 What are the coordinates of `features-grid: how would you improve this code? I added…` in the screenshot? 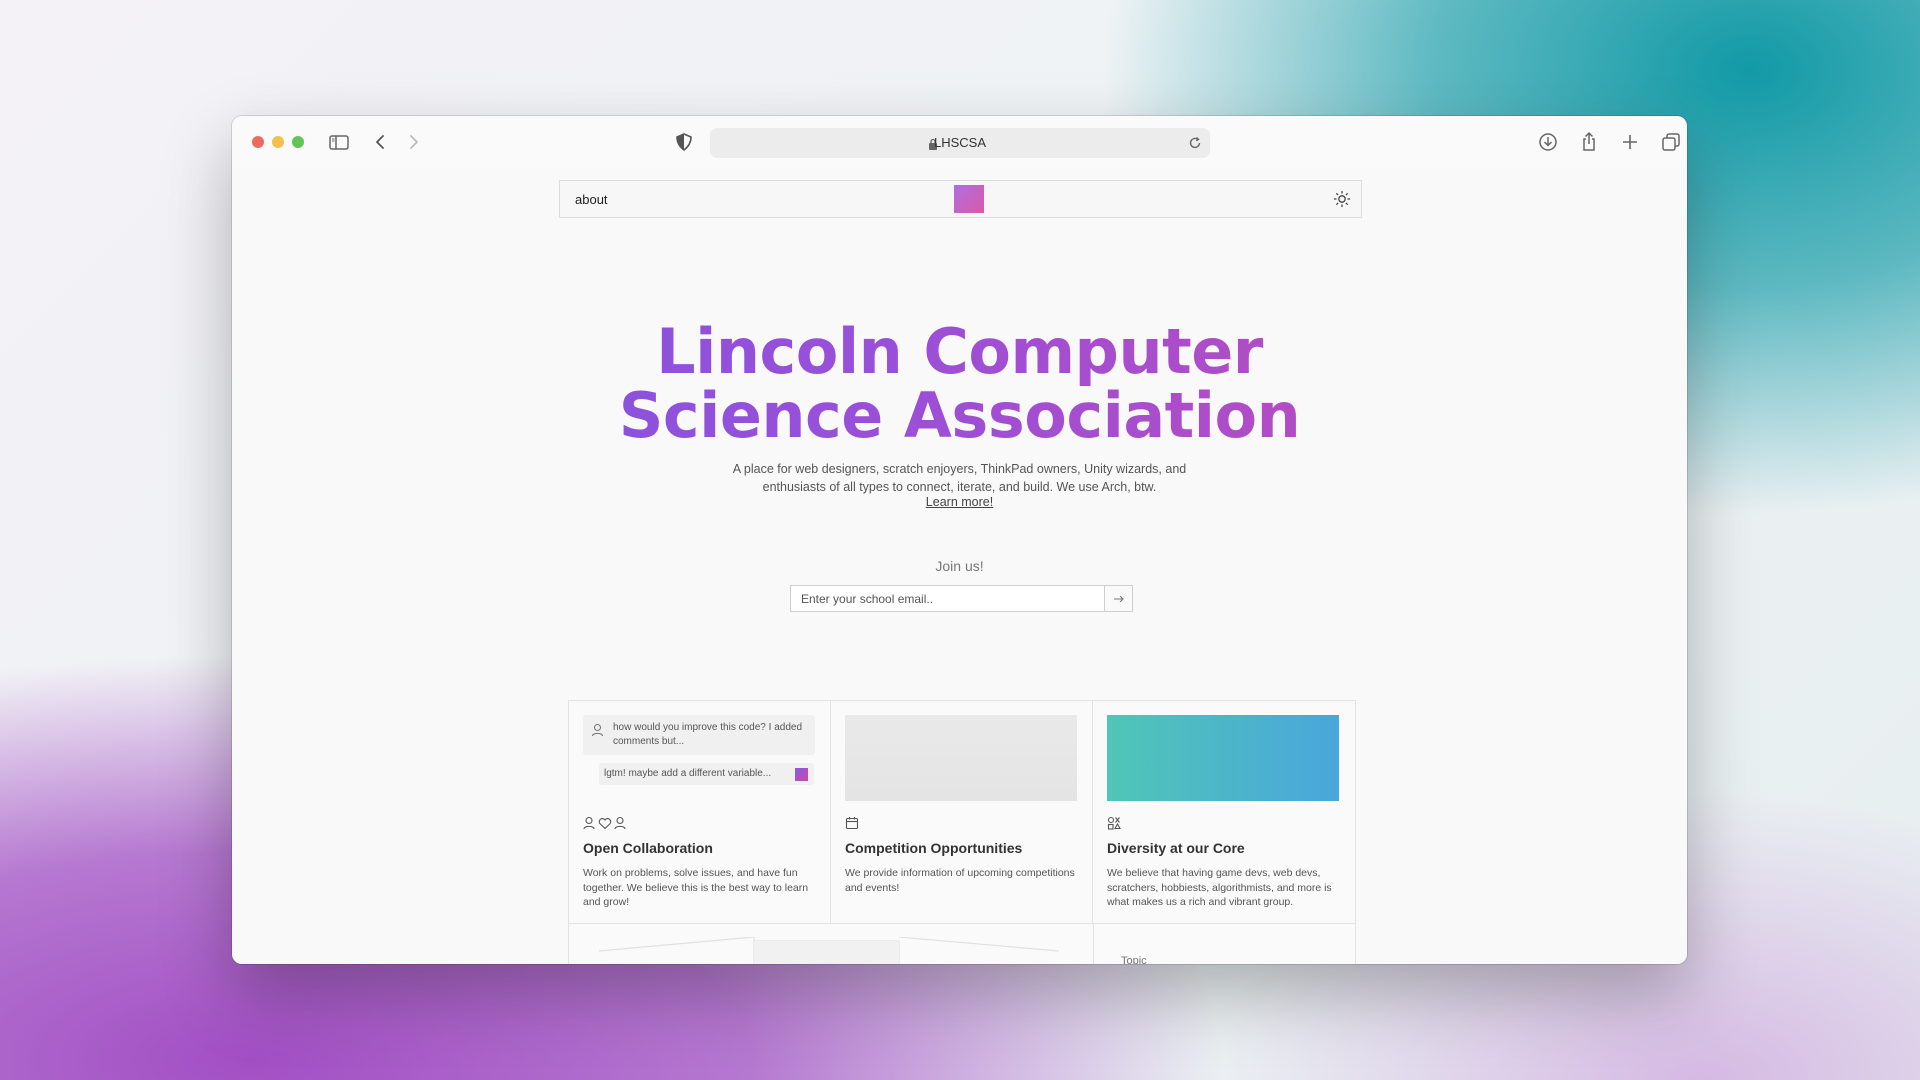 It's located at (962, 832).